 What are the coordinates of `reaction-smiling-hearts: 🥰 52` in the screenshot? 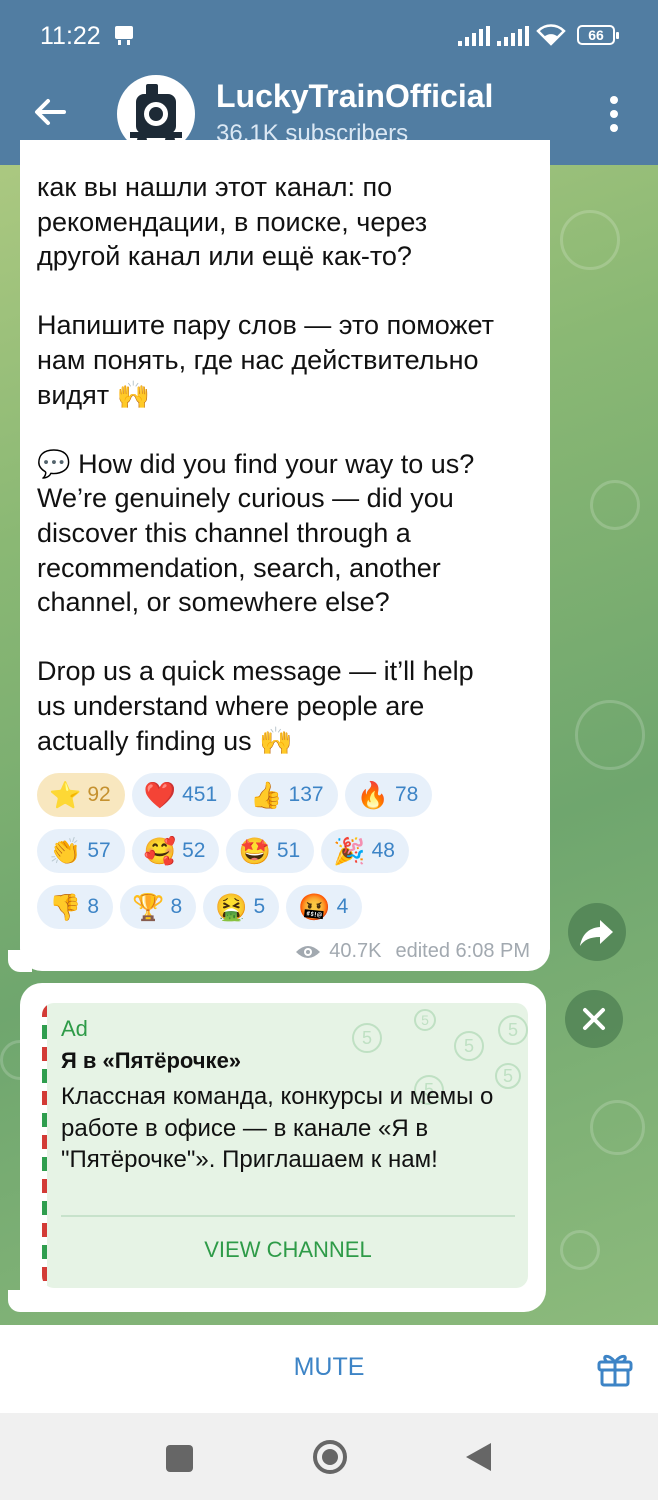 It's located at (175, 851).